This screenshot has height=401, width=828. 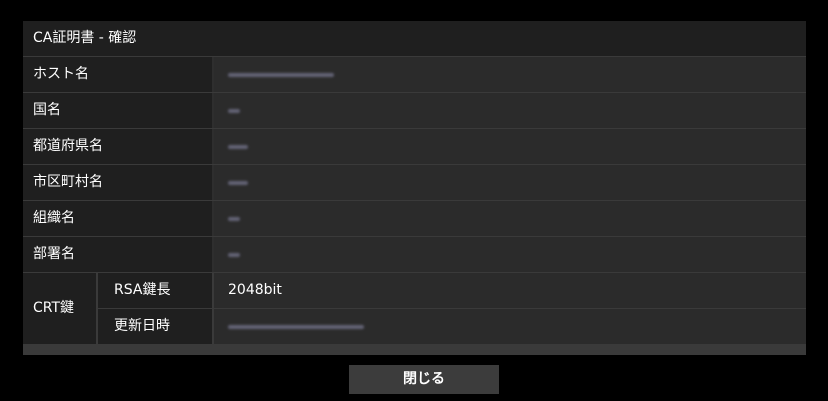 What do you see at coordinates (424, 379) in the screenshot?
I see `close-button: 閉じる` at bounding box center [424, 379].